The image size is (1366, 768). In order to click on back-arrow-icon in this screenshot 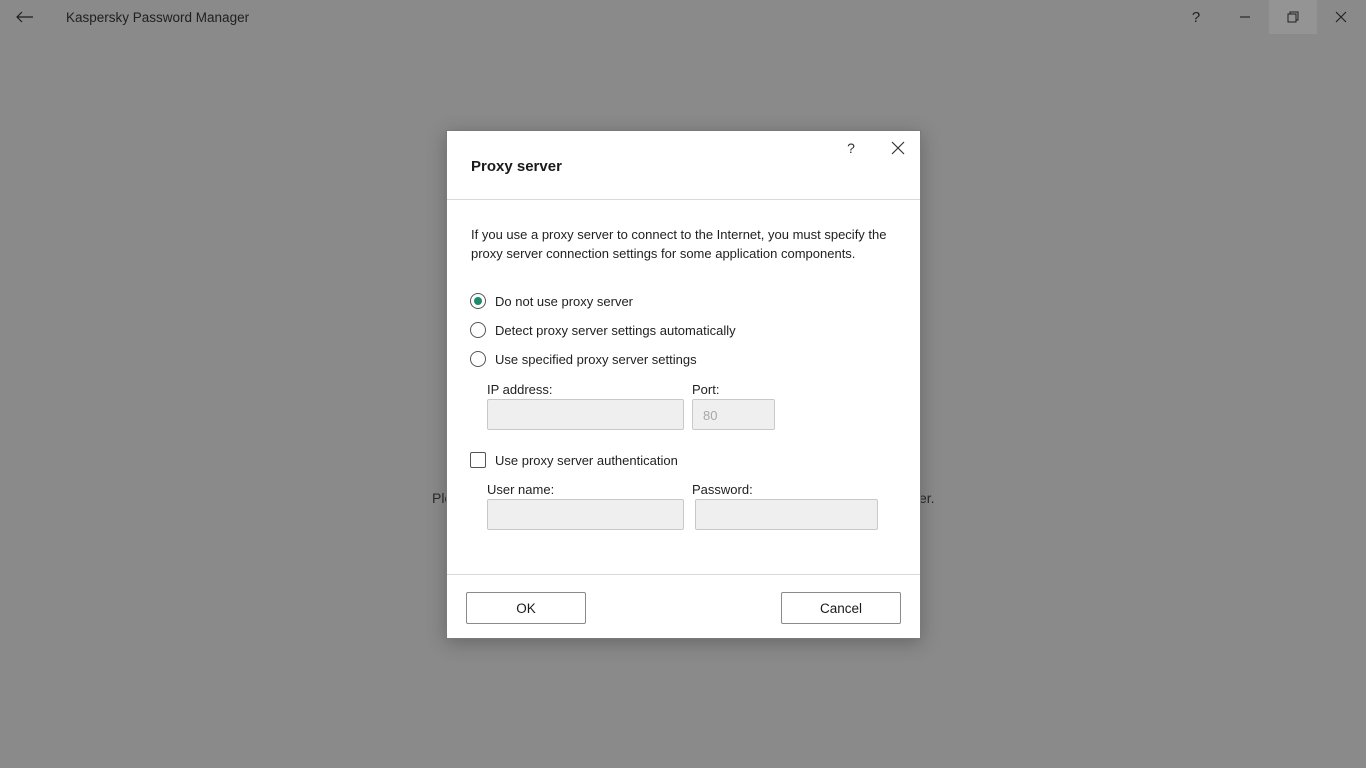, I will do `click(24, 17)`.